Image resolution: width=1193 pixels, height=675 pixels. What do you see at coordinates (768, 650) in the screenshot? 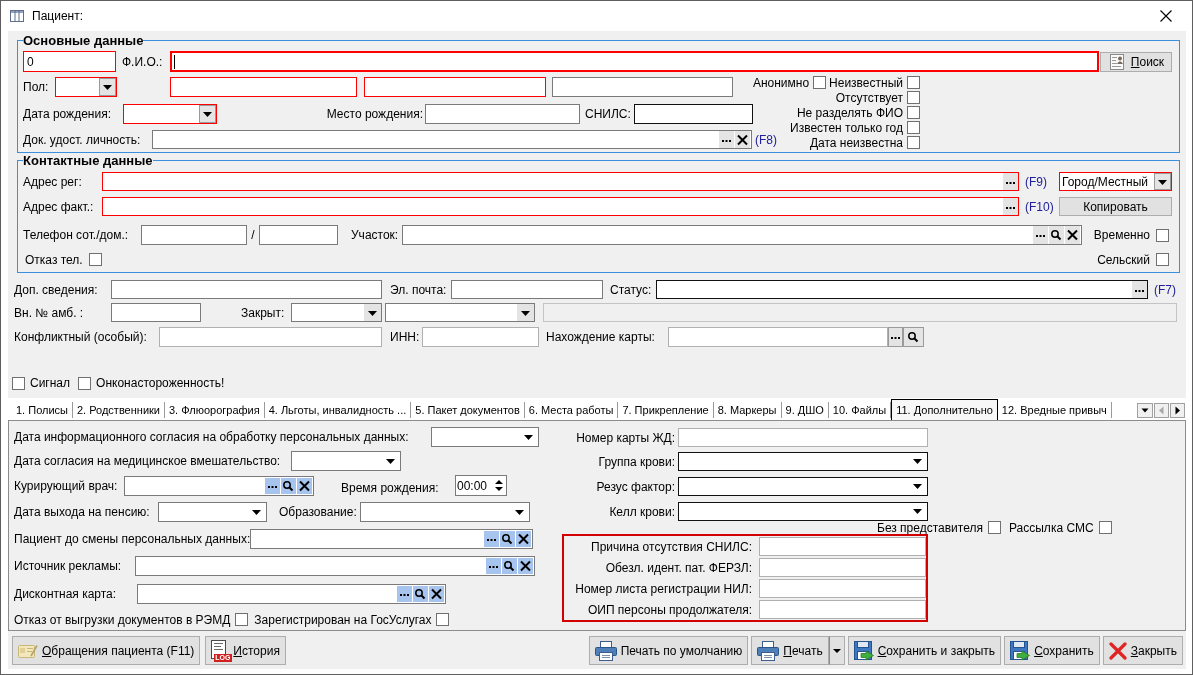
I see `printer-icon` at bounding box center [768, 650].